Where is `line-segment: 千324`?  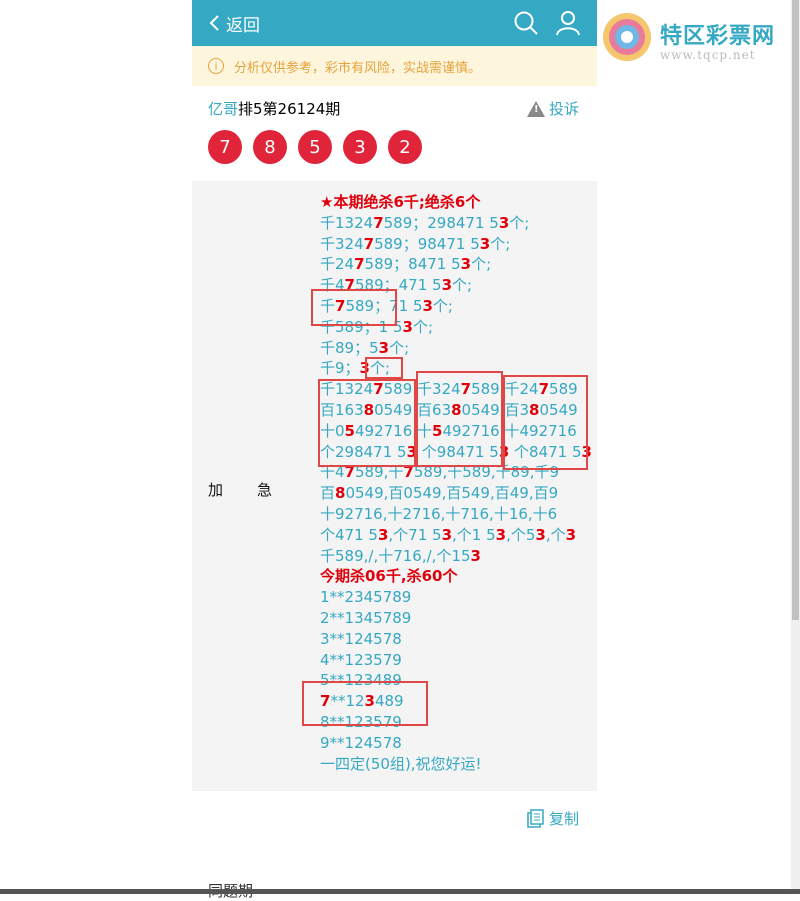
line-segment: 千324 is located at coordinates (342, 243).